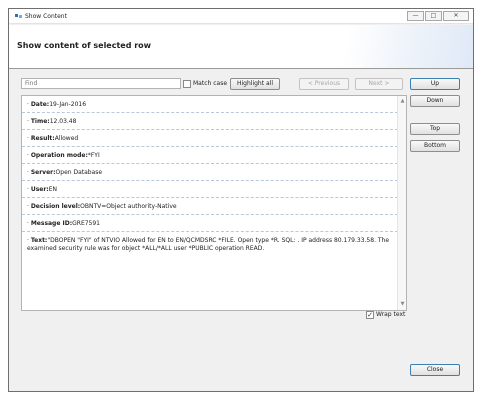  I want to click on app-icon, so click(18, 16).